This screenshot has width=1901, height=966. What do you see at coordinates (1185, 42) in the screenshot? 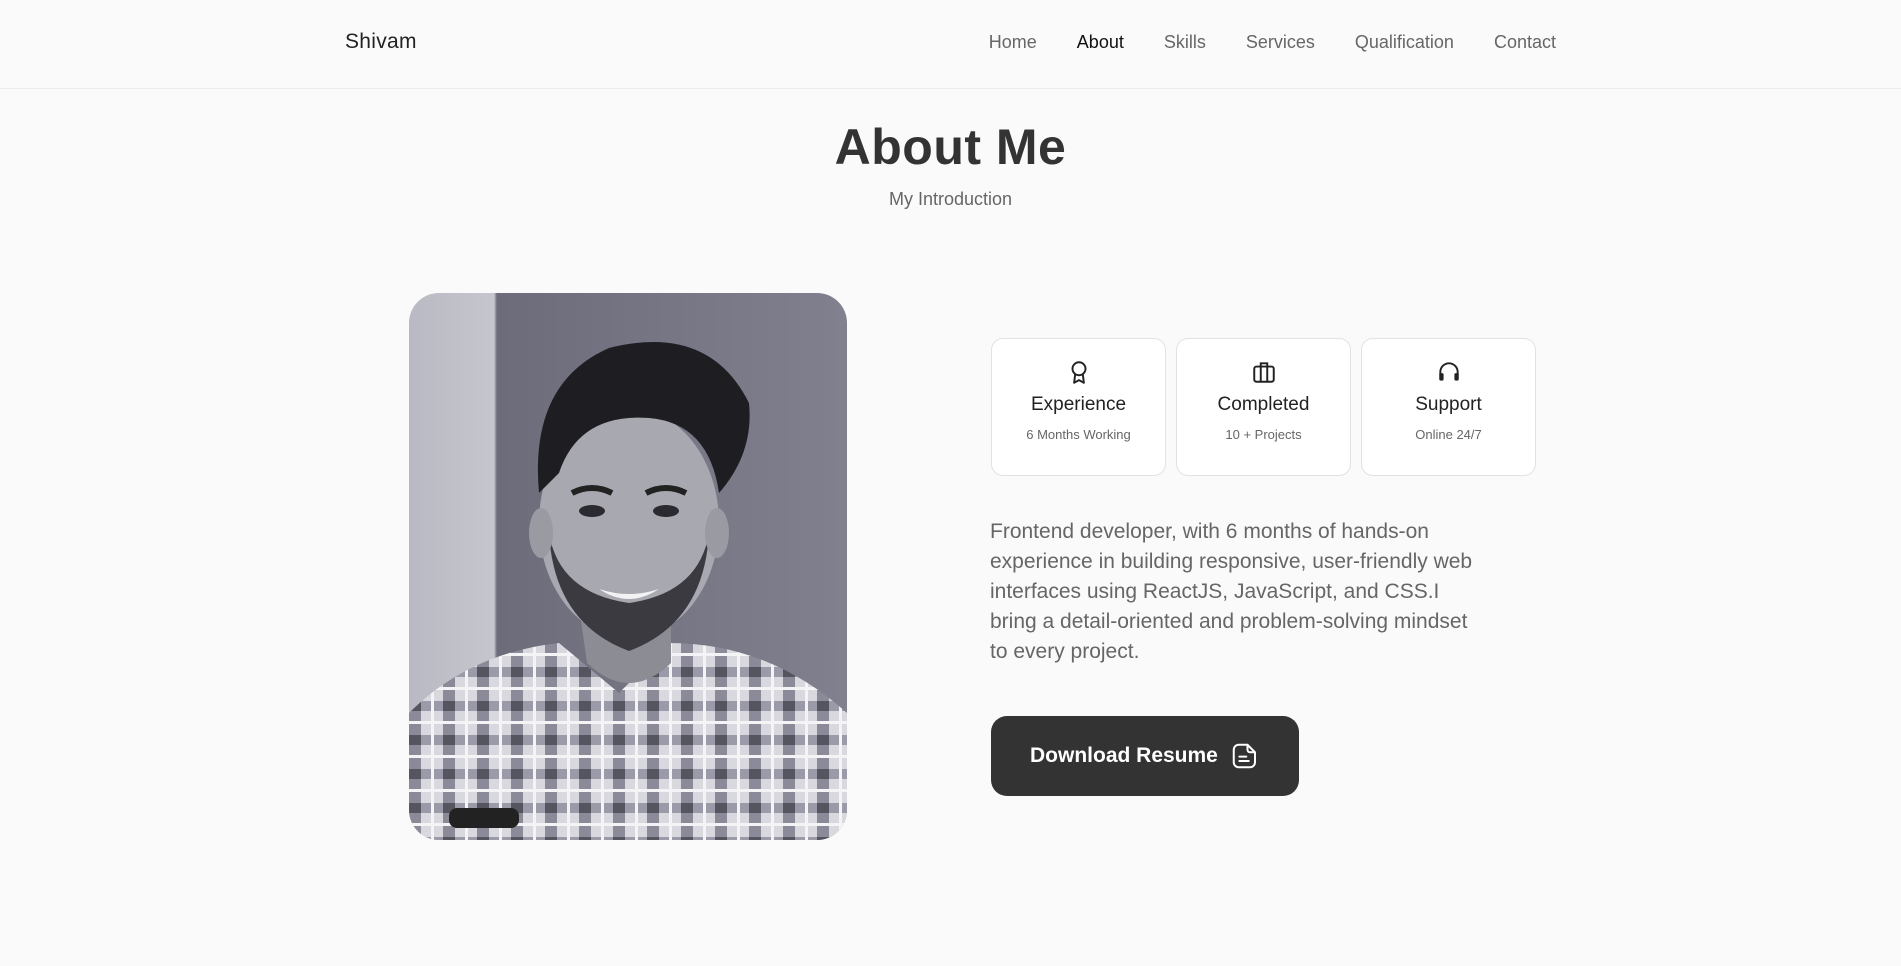
I see `nav-skills: Skills` at bounding box center [1185, 42].